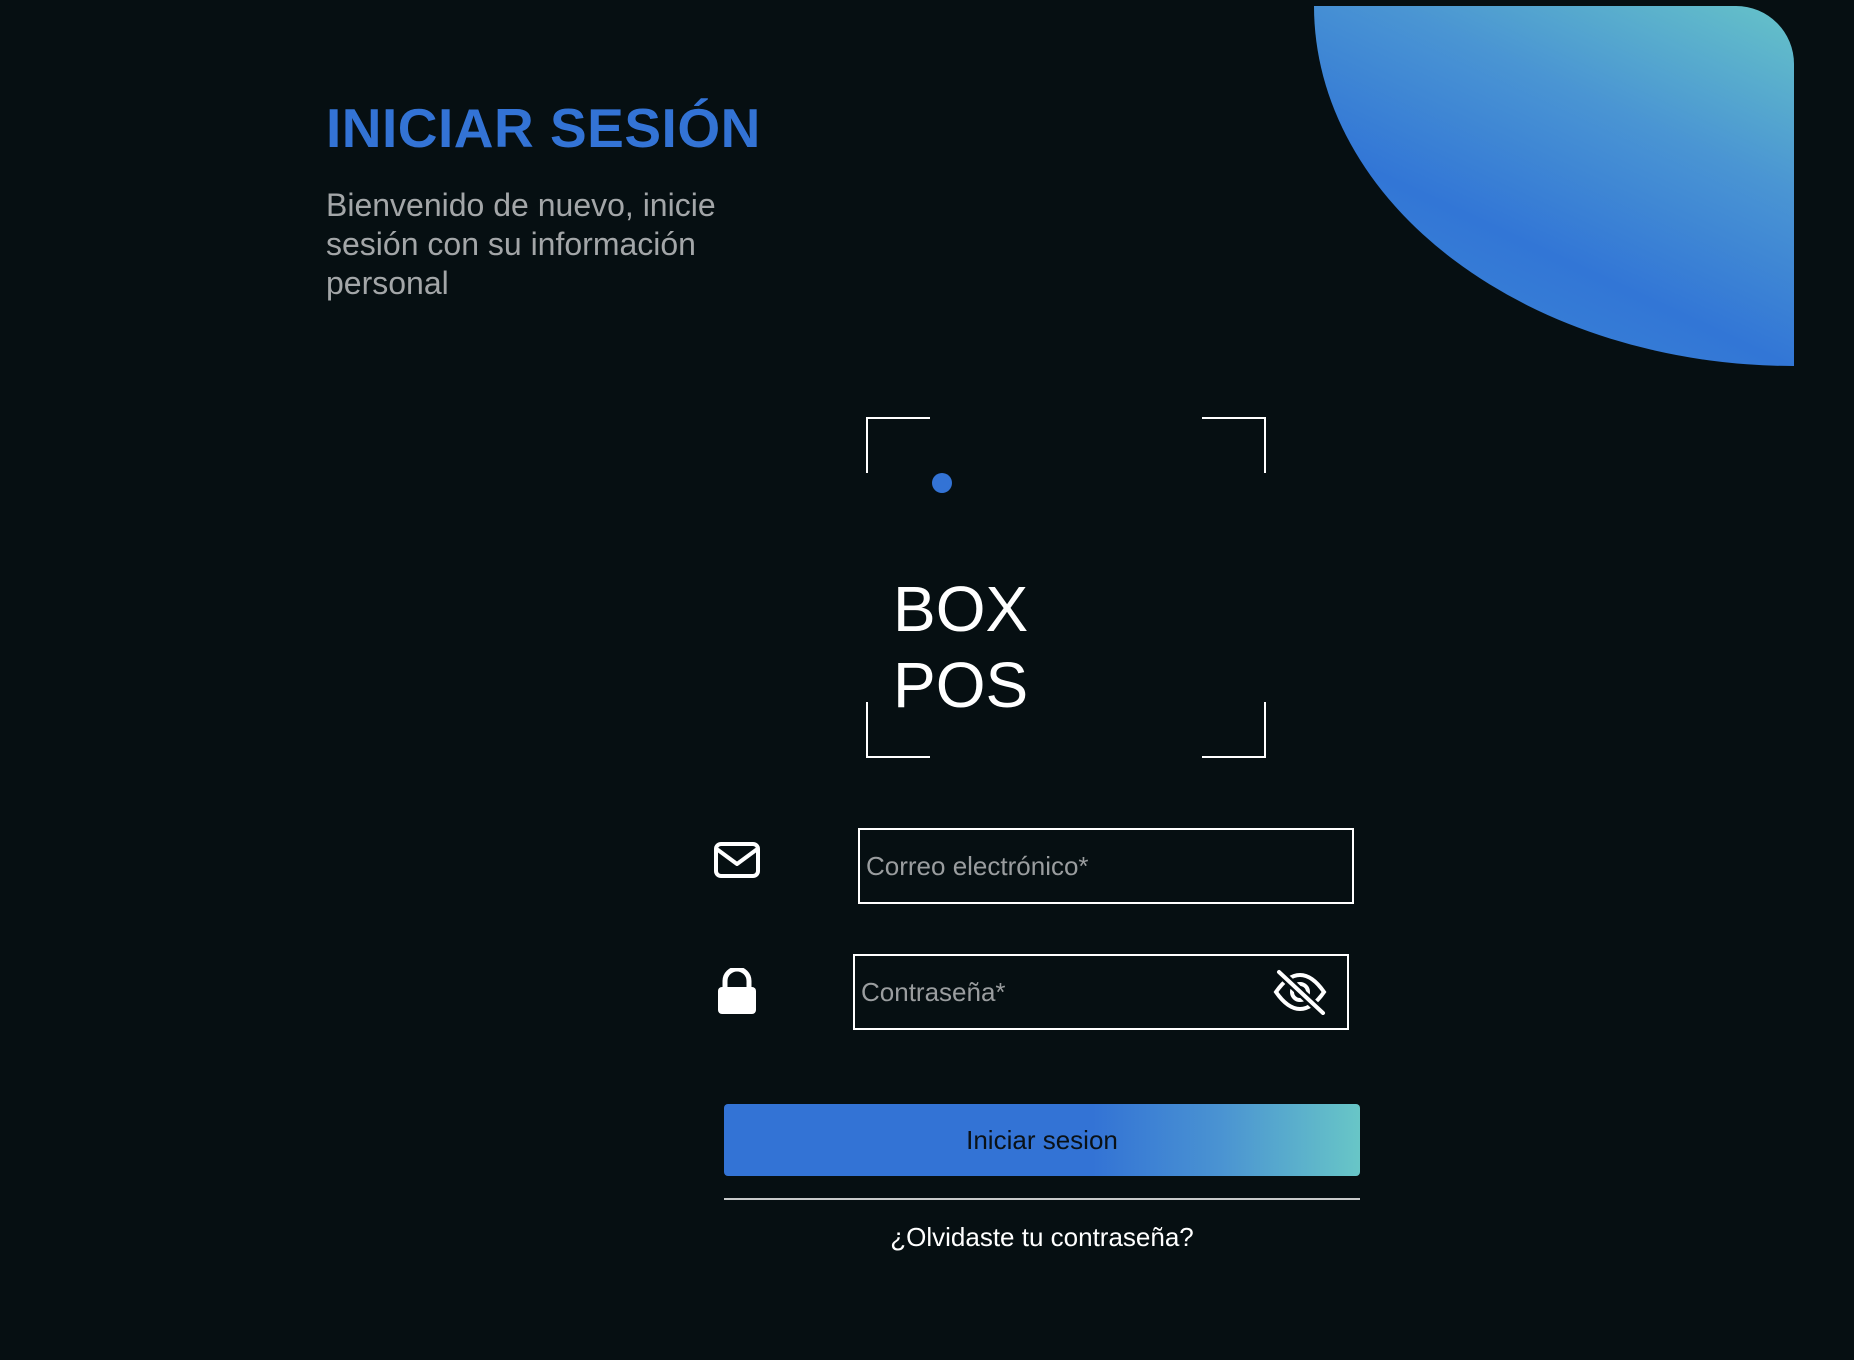  What do you see at coordinates (960, 647) in the screenshot?
I see `logo-text: BOX POS` at bounding box center [960, 647].